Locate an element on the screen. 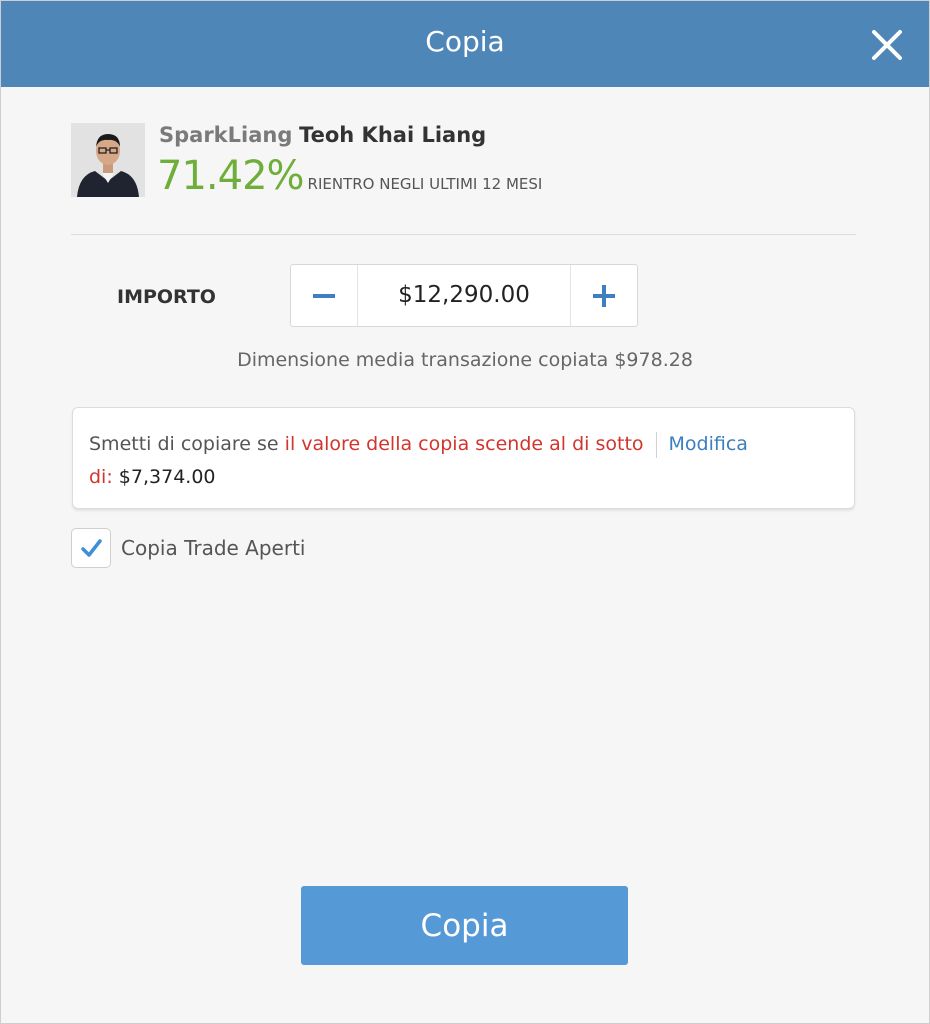  amount-label: IMPORTO is located at coordinates (166, 297).